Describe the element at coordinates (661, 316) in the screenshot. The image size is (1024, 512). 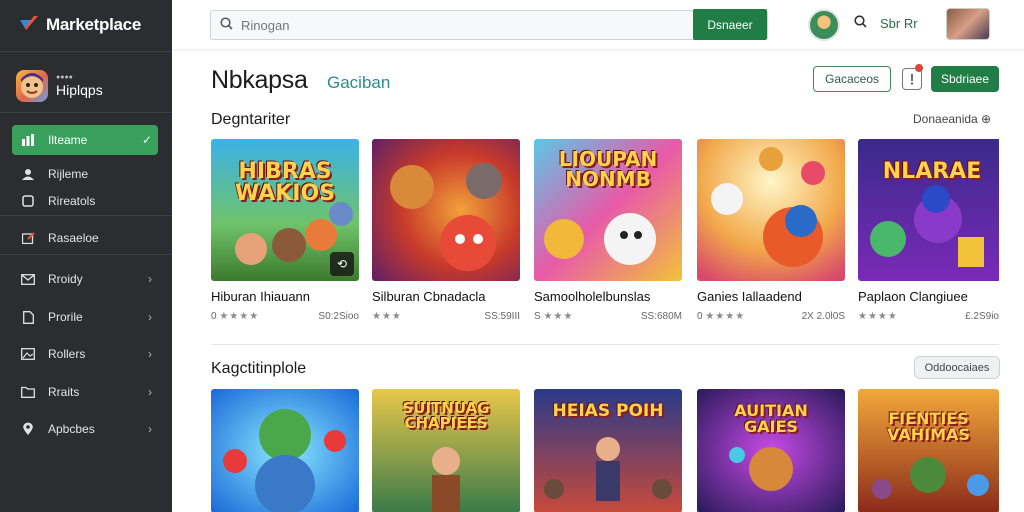
I see `game-price: SS:680M` at that location.